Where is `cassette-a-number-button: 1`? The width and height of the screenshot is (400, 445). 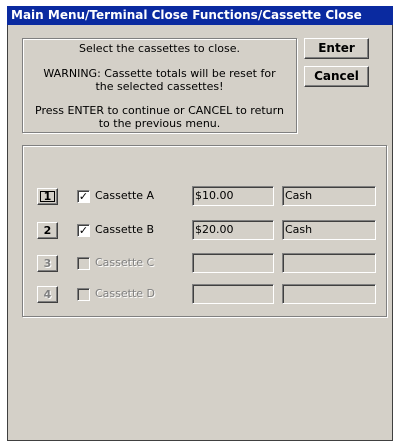 cassette-a-number-button: 1 is located at coordinates (47, 196).